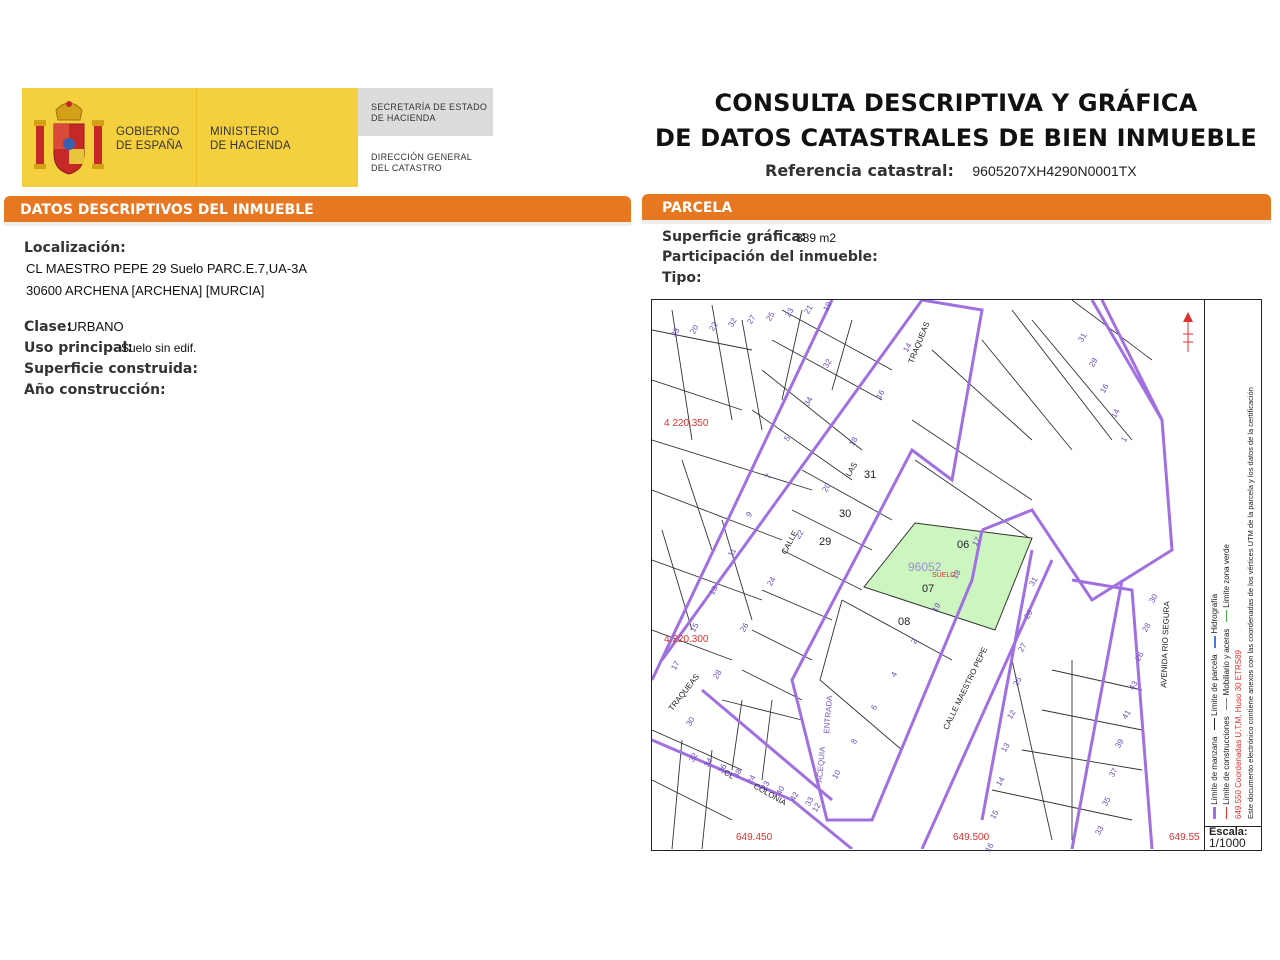  What do you see at coordinates (904, 622) in the screenshot?
I see `parcel-id-08: 08` at bounding box center [904, 622].